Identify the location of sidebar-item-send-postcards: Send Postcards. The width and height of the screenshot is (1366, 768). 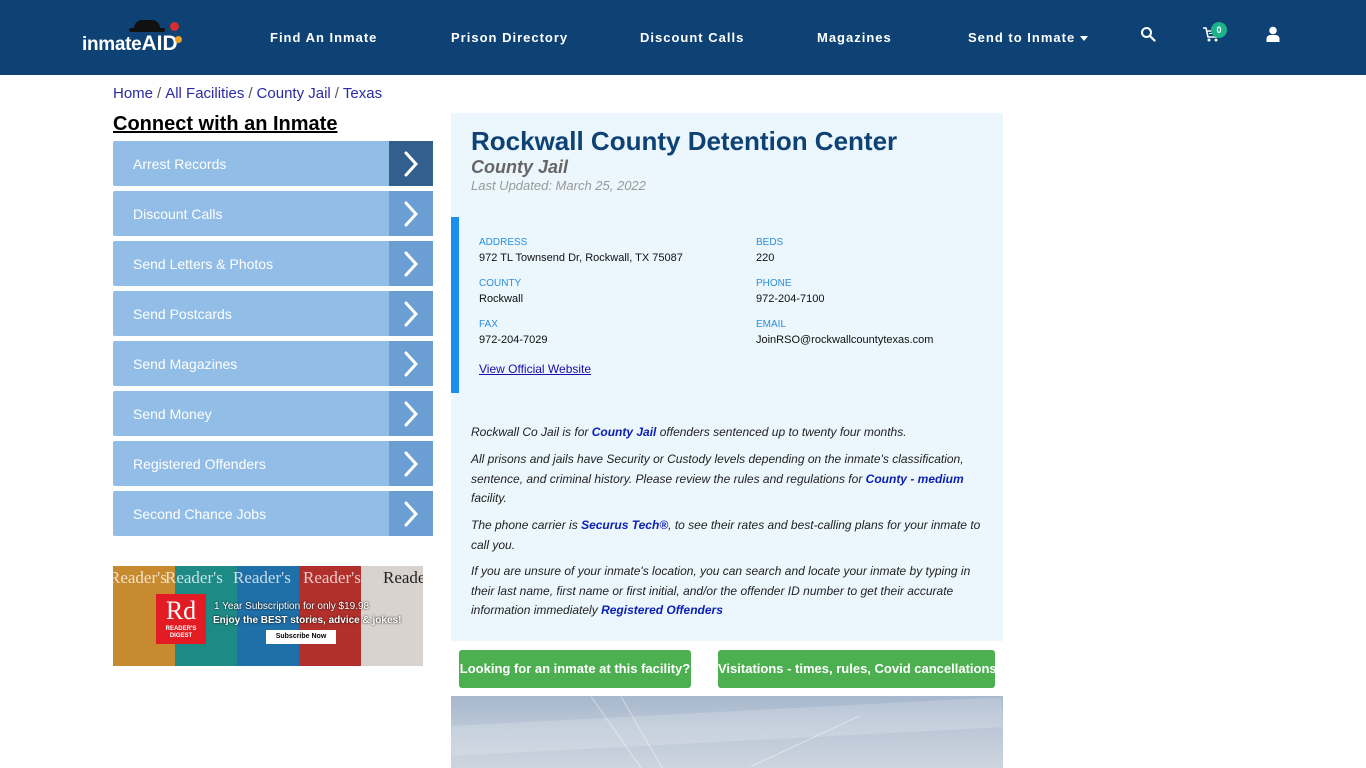
(273, 313).